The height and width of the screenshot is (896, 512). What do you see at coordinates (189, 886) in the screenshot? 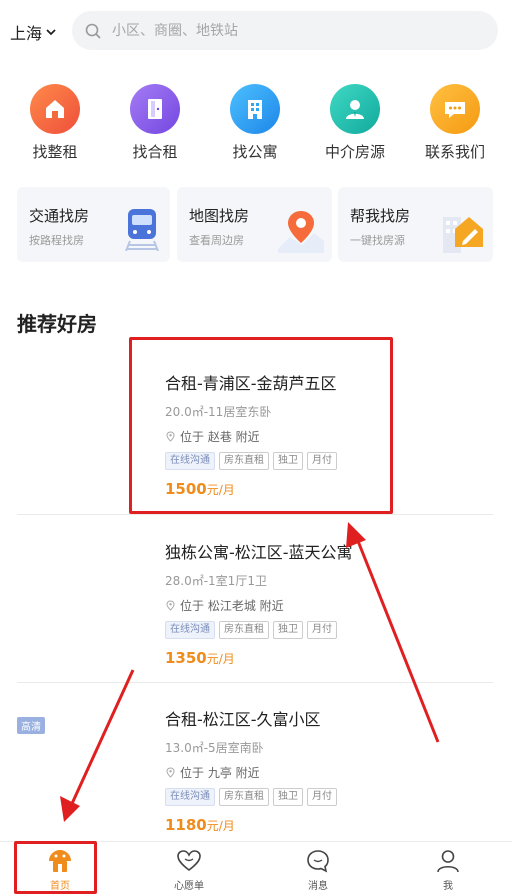
I see `nav-label: 心愿单` at bounding box center [189, 886].